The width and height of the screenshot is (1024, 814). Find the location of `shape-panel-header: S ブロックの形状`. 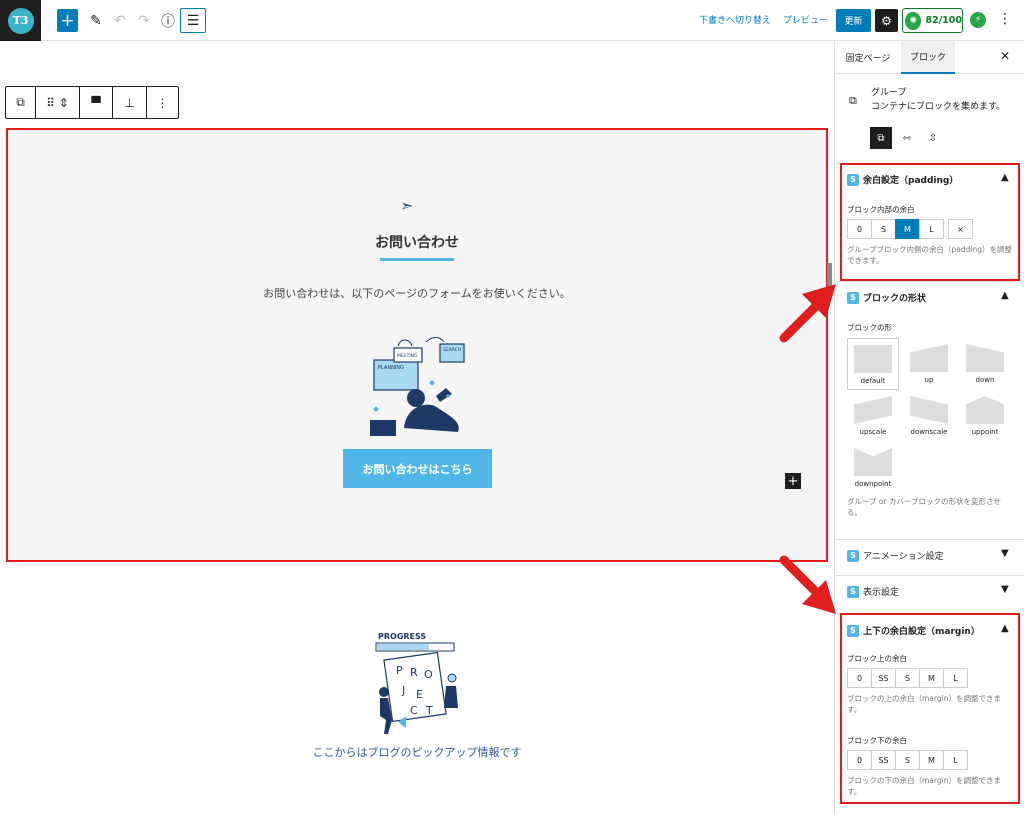

shape-panel-header: S ブロックの形状 is located at coordinates (886, 297).